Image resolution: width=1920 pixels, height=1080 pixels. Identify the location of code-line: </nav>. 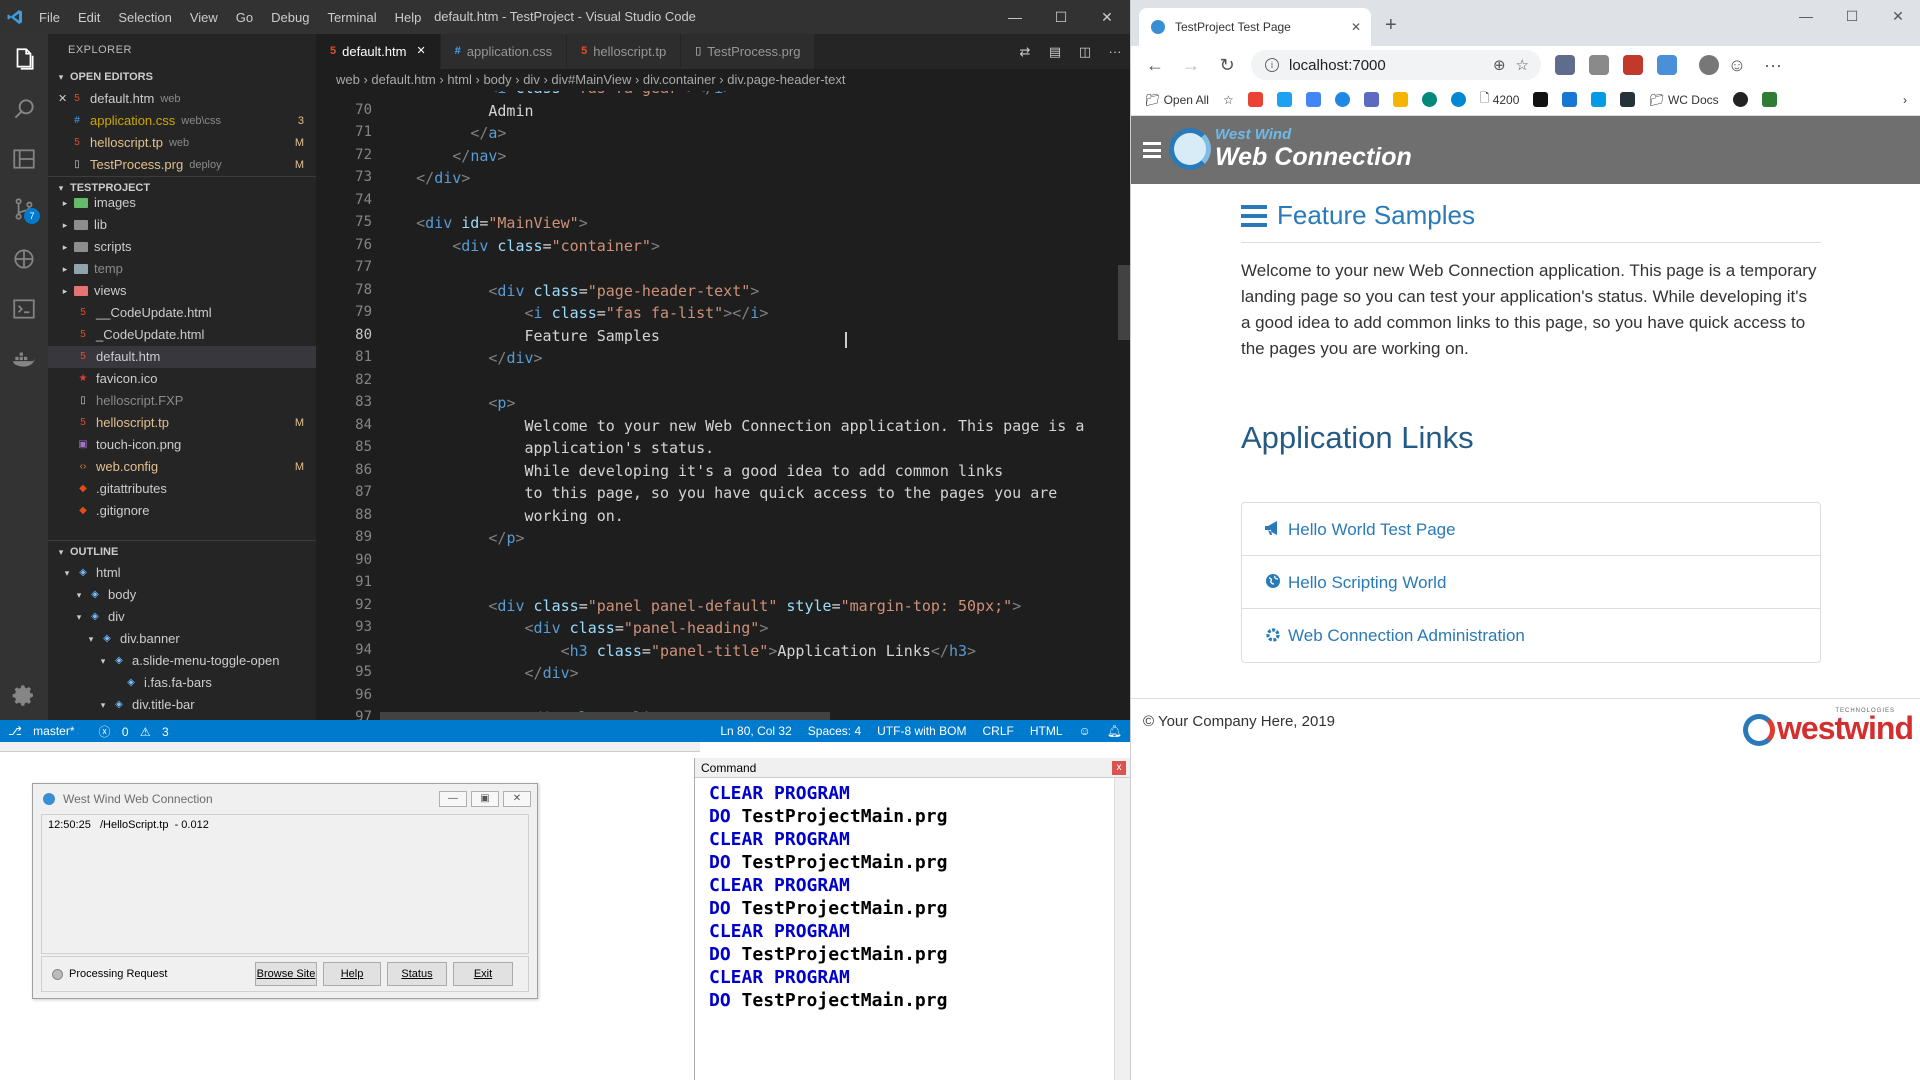
(443, 156).